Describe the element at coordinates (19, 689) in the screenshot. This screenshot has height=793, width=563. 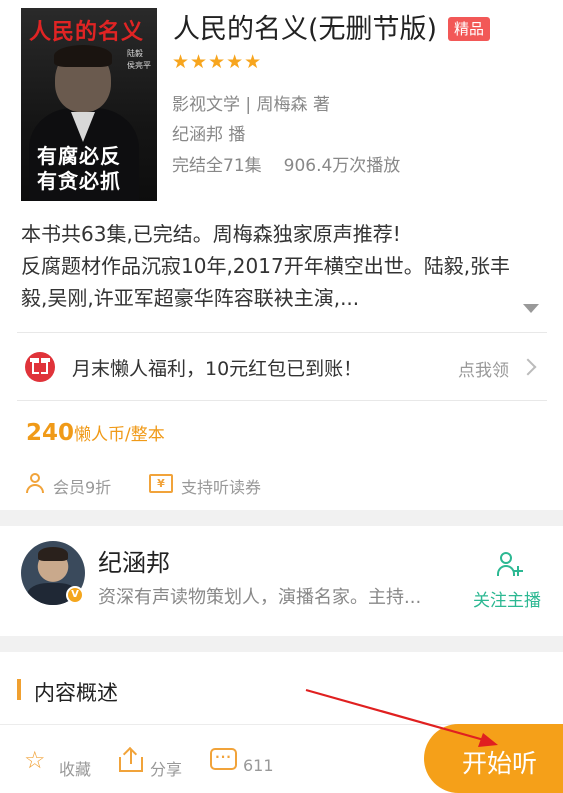
I see `section-accent-bar` at that location.